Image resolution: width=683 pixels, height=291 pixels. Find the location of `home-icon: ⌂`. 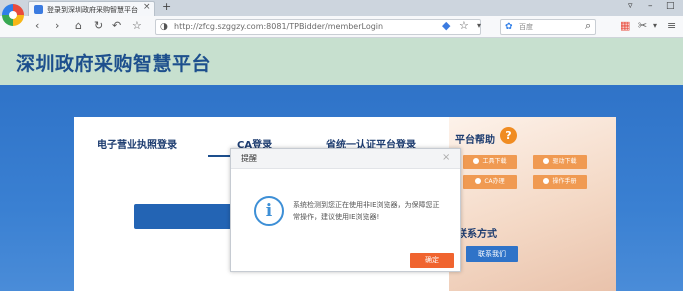

home-icon: ⌂ is located at coordinates (78, 26).